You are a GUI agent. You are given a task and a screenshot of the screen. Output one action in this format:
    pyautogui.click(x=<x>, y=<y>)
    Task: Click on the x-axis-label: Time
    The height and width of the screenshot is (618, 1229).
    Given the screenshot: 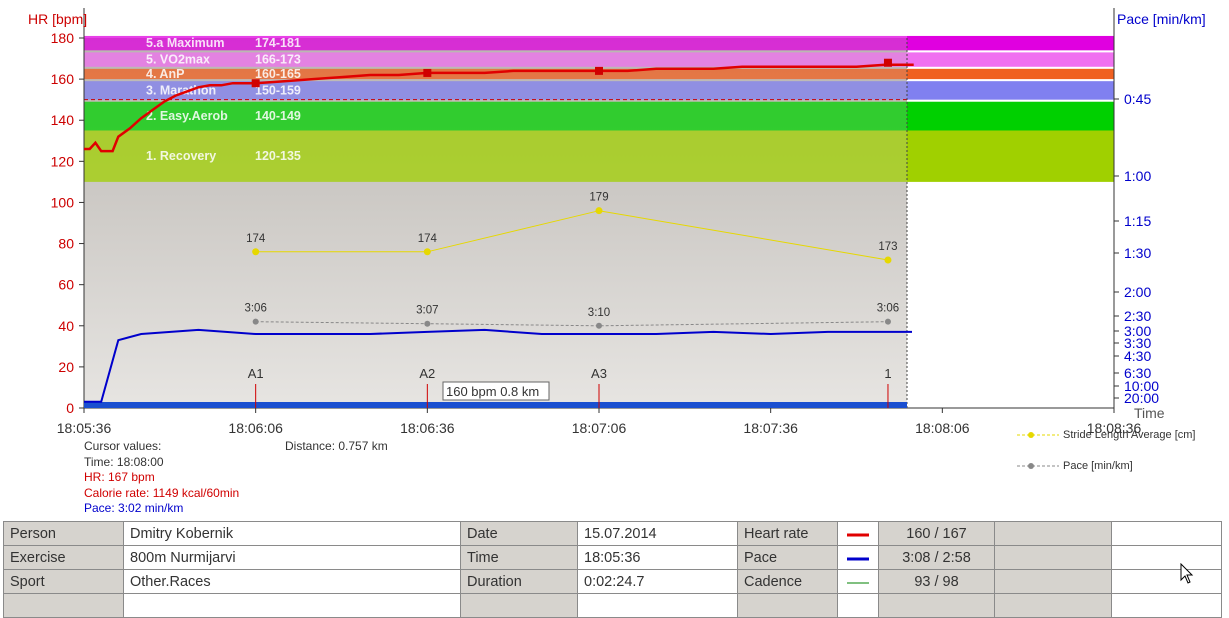 What is the action you would take?
    pyautogui.click(x=1149, y=413)
    